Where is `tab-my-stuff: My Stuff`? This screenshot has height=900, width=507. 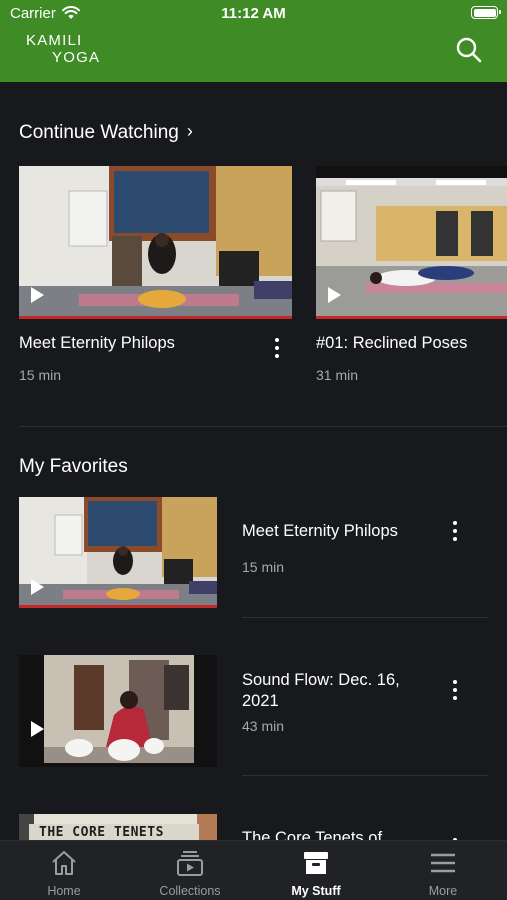
tab-my-stuff: My Stuff is located at coordinates (316, 870).